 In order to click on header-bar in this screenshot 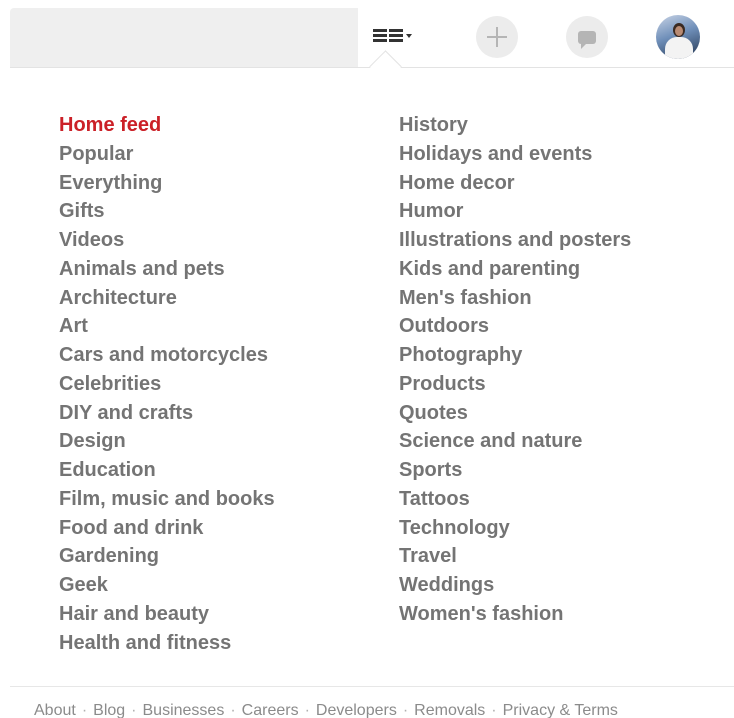, I will do `click(367, 41)`.